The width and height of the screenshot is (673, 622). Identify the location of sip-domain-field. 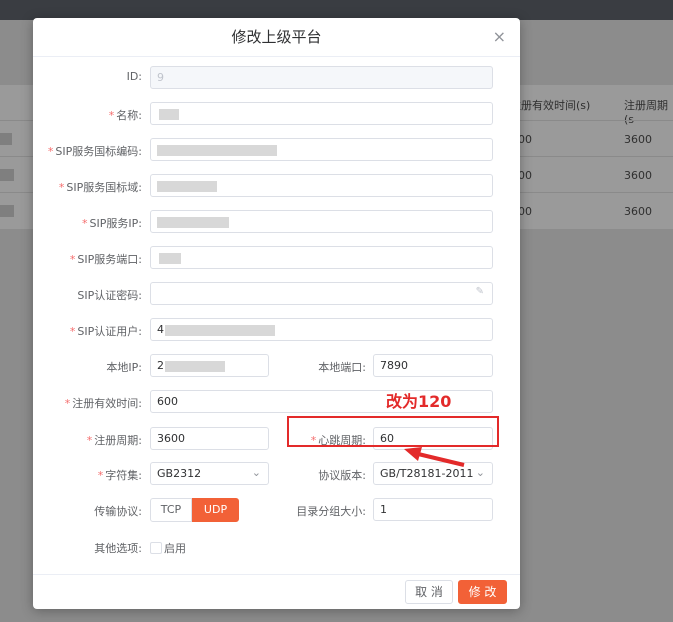
(321, 185).